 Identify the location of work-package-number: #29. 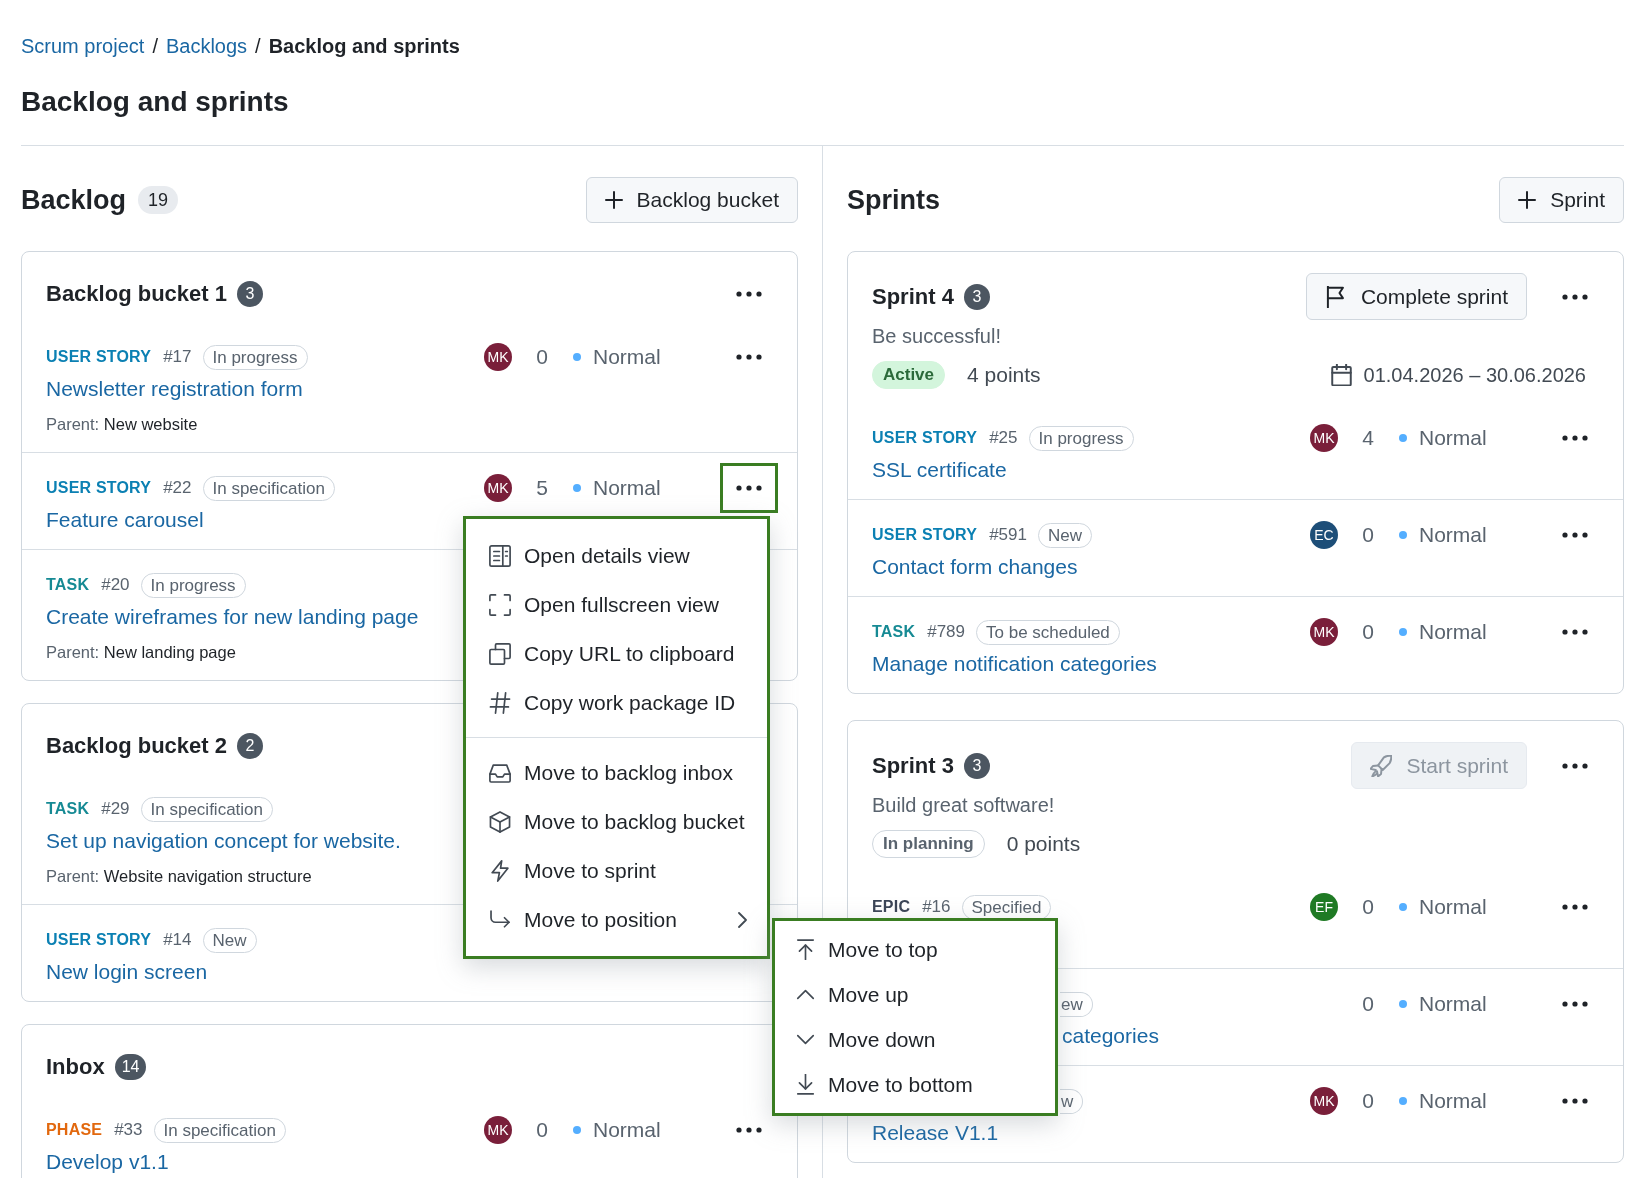
(115, 809).